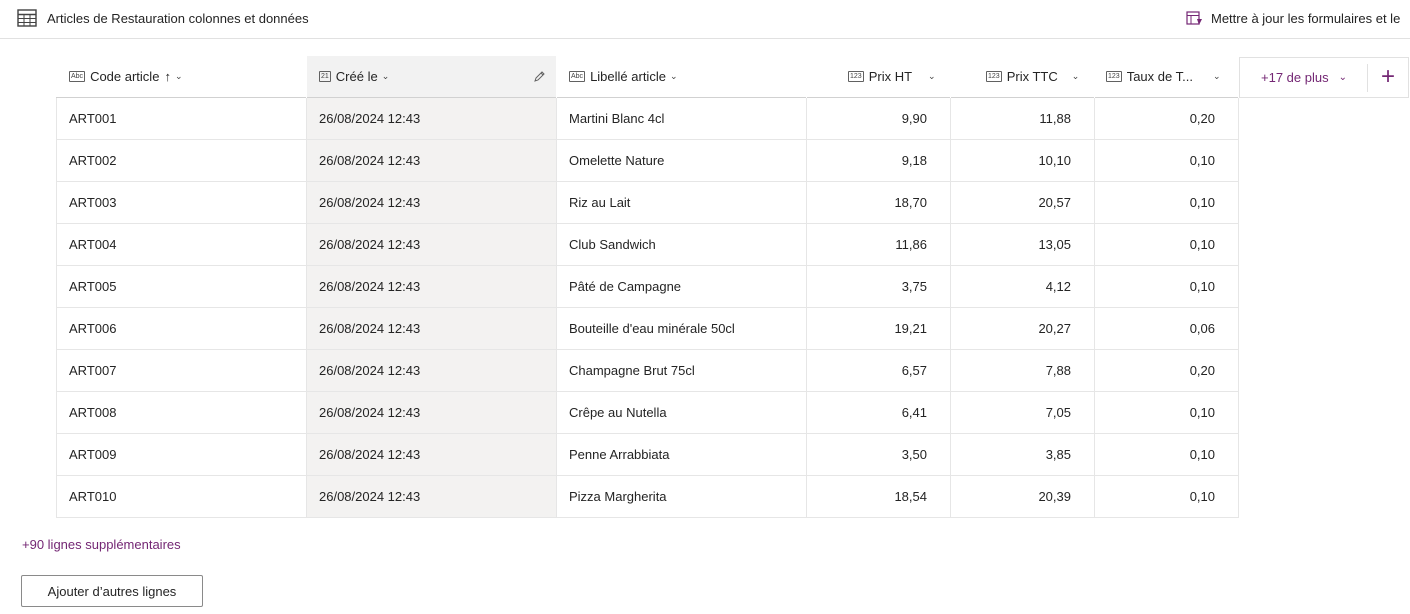 The height and width of the screenshot is (614, 1410). I want to click on cell-code-article: ART006, so click(181, 329).